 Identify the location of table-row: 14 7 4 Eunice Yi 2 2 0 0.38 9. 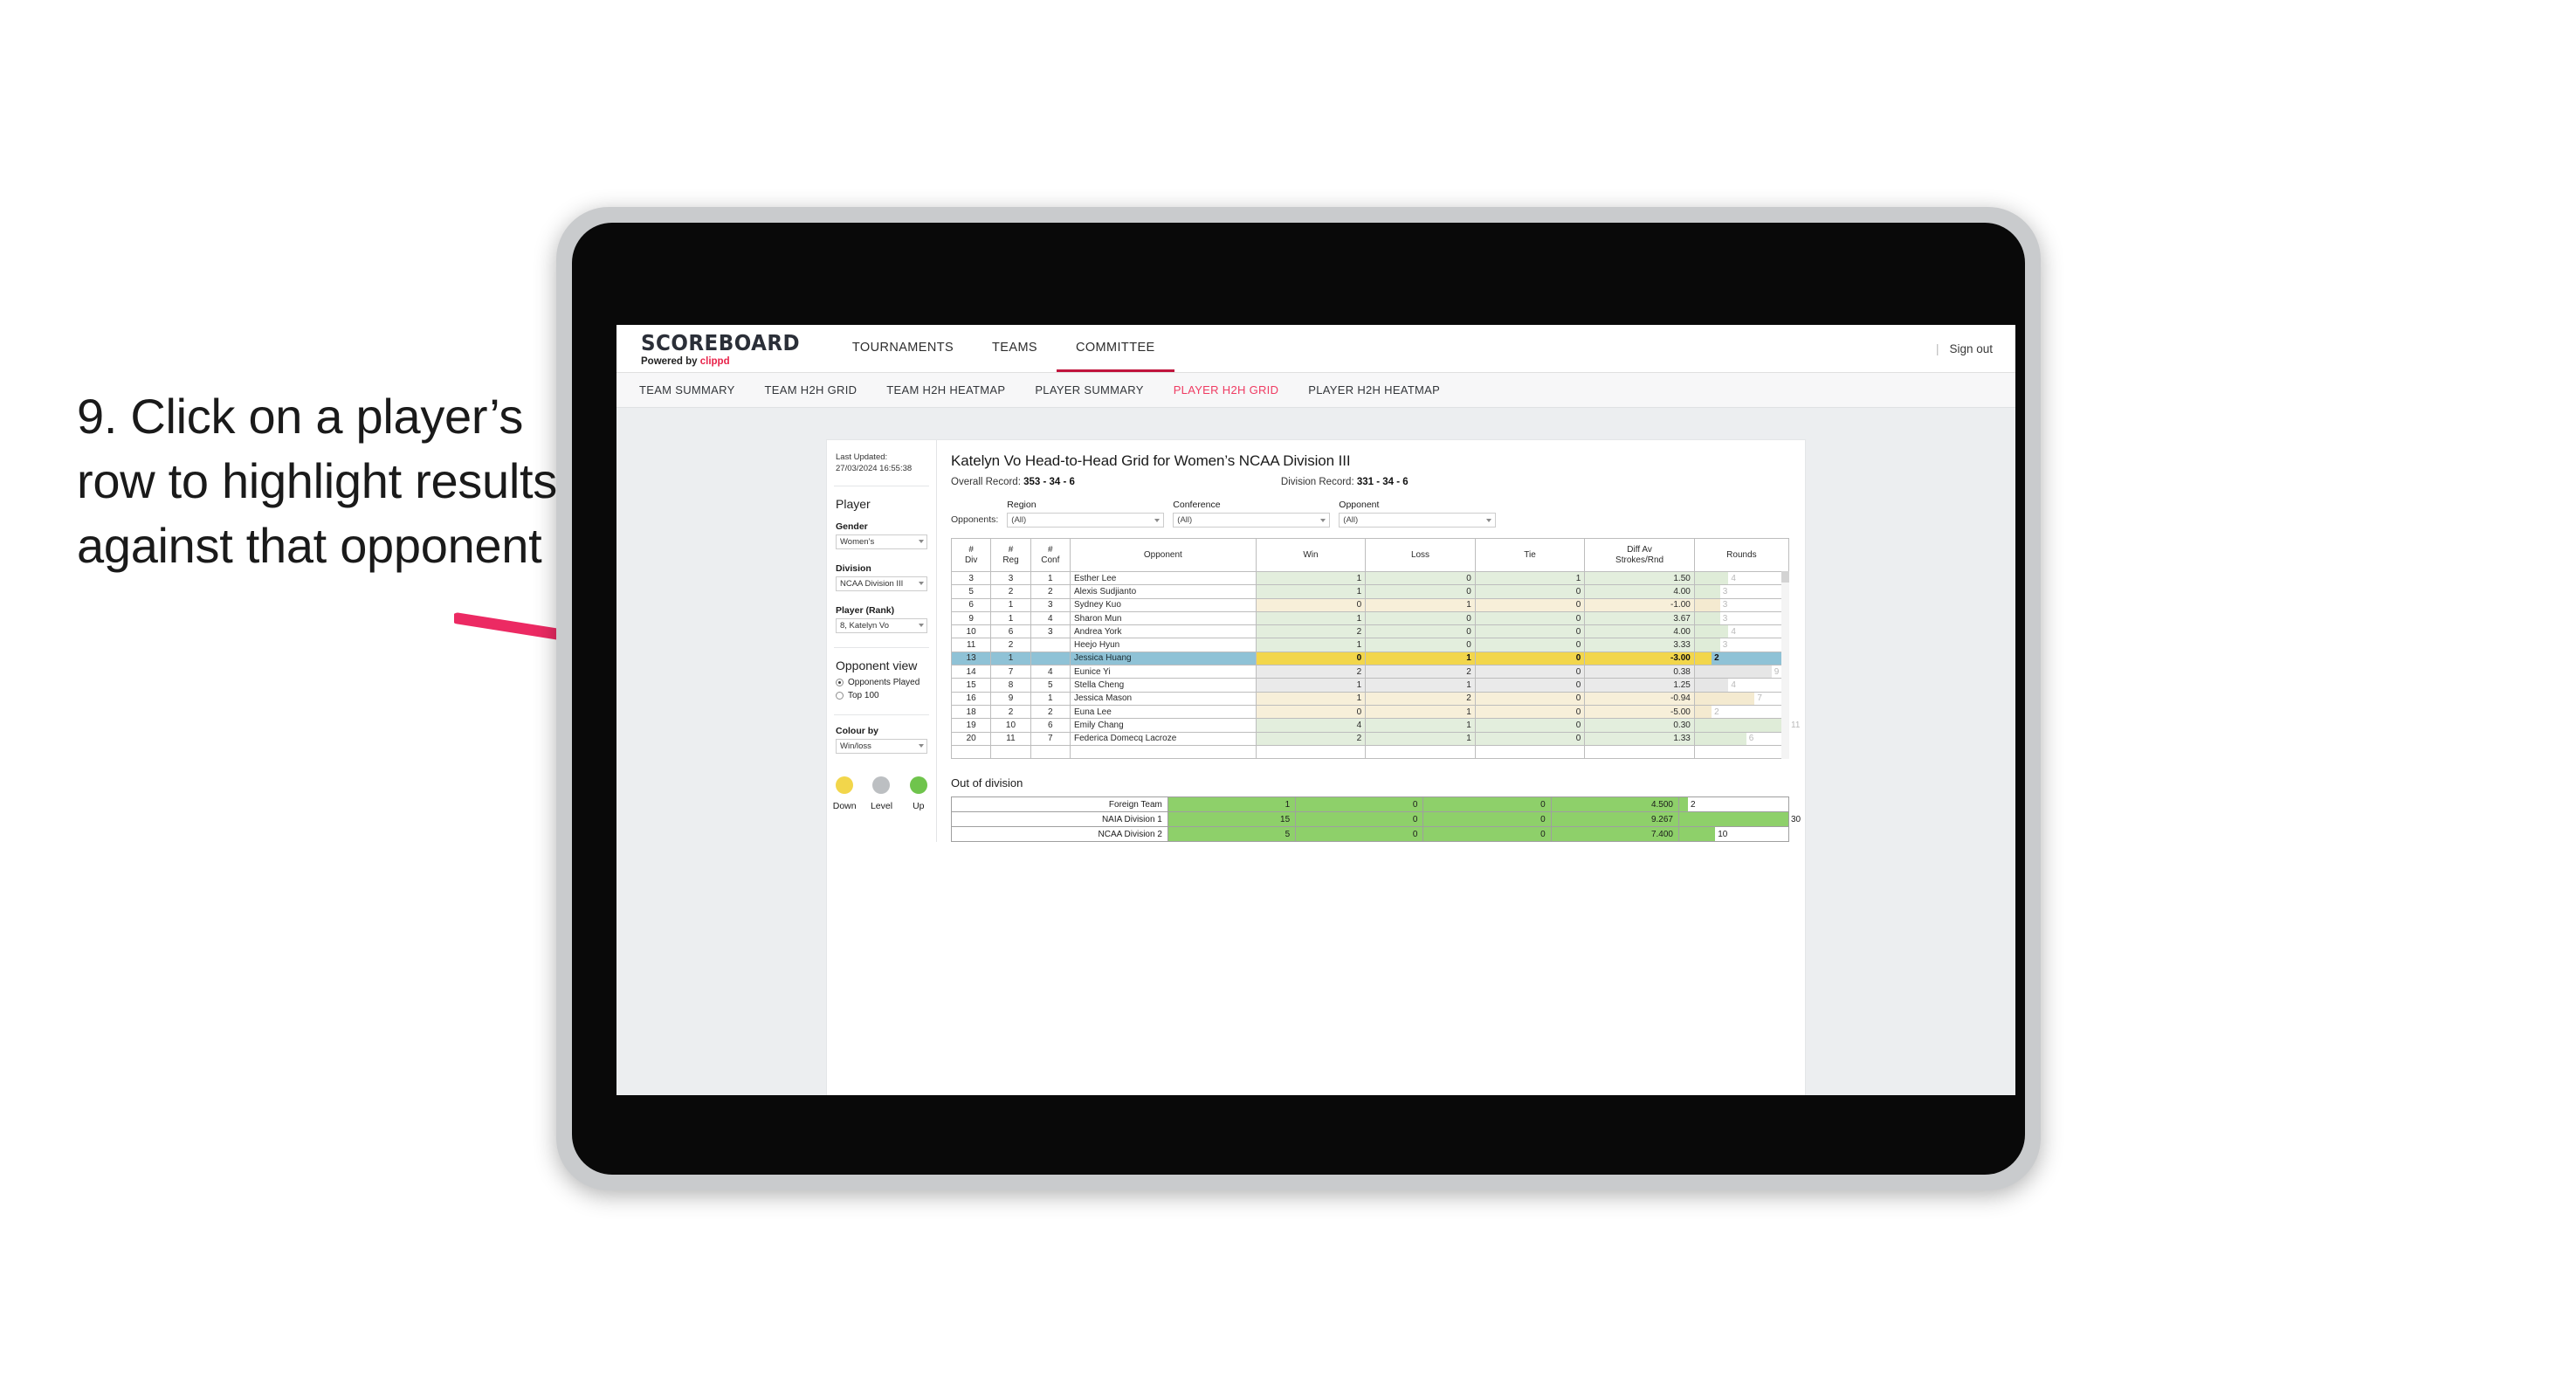
(1370, 672).